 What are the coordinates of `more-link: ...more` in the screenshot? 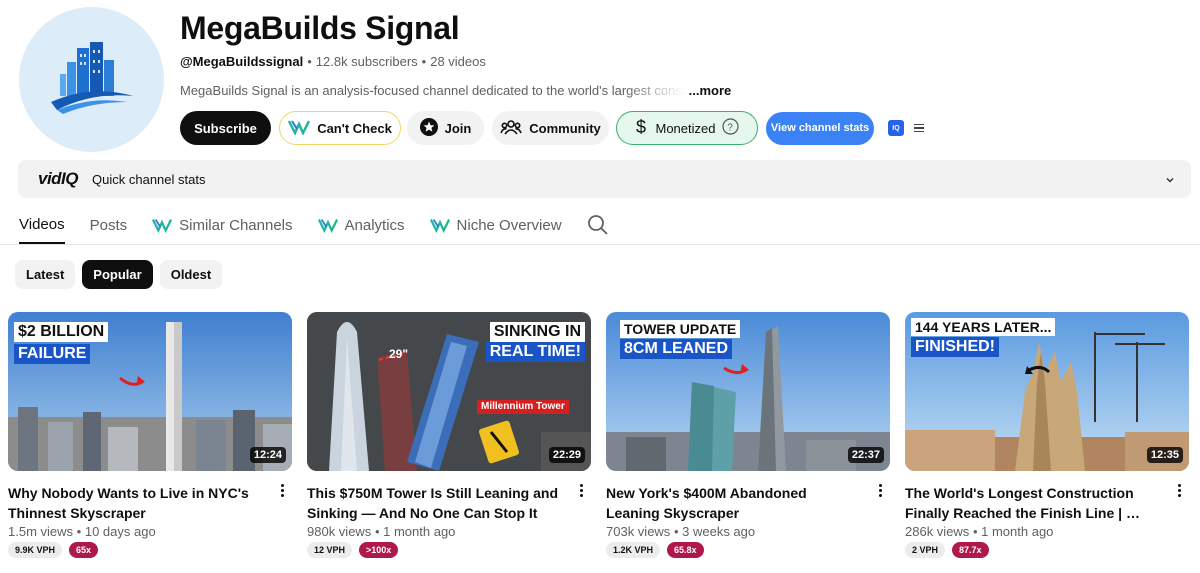 It's located at (710, 90).